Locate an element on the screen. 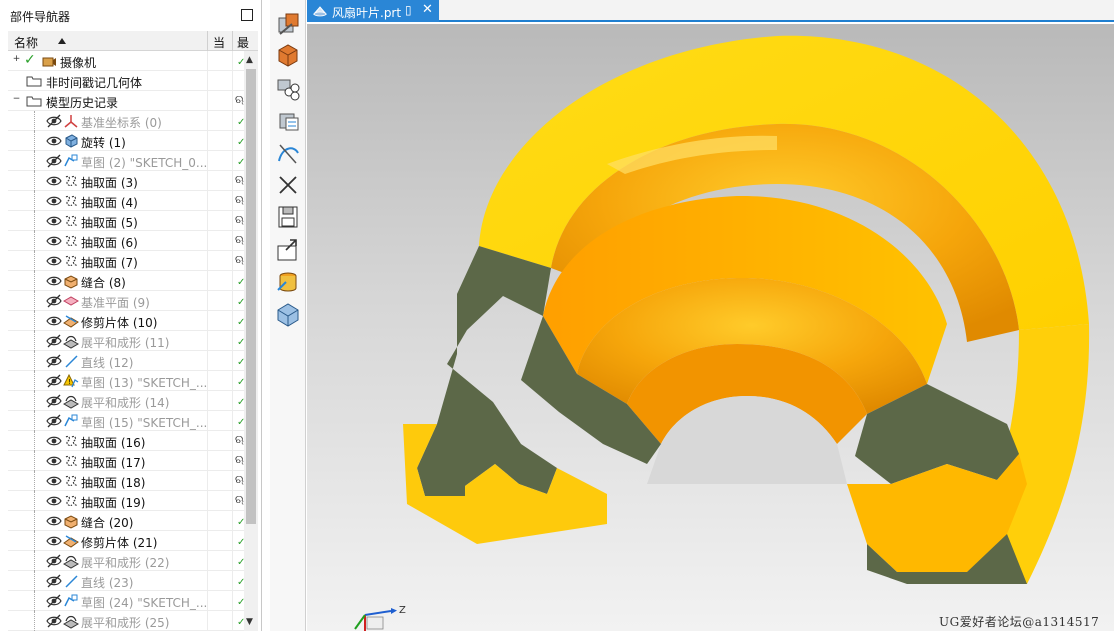 The image size is (1114, 631). navigator-scrollbar: ▲ ▼ is located at coordinates (251, 341).